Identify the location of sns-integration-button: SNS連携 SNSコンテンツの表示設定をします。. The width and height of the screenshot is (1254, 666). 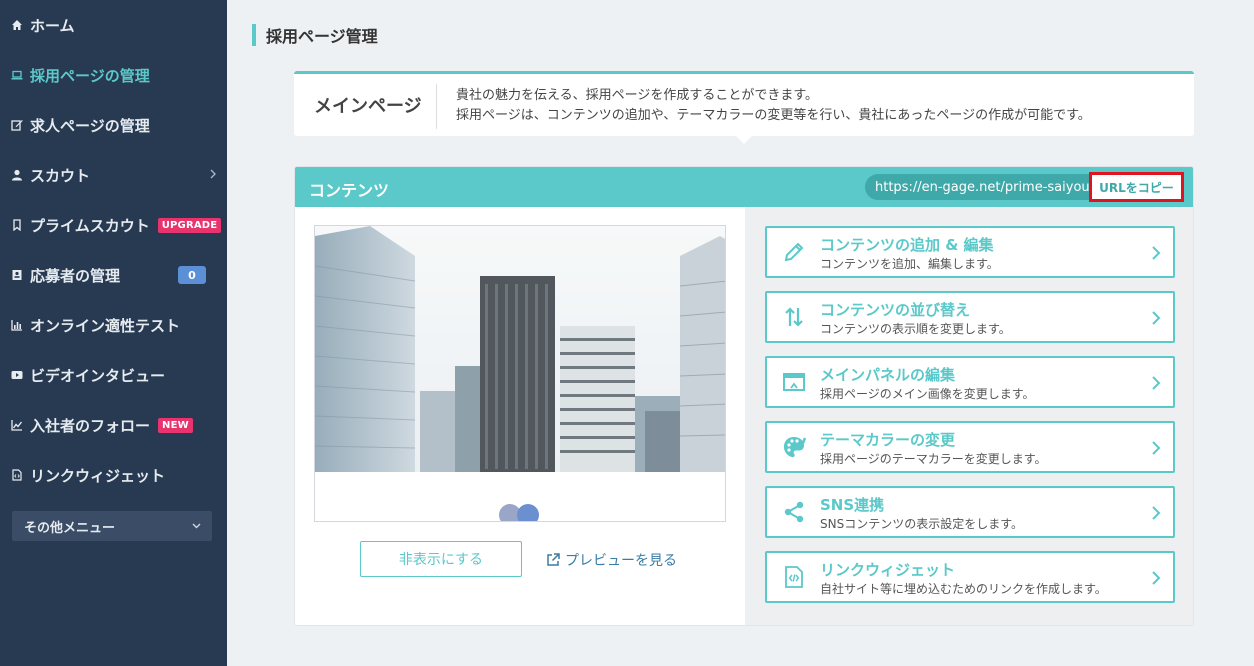
(970, 512).